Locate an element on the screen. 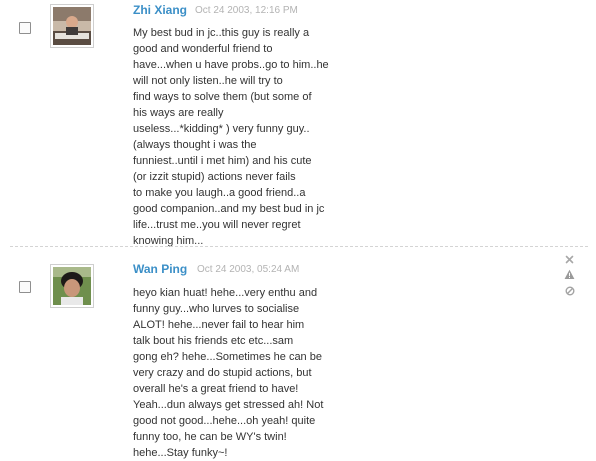 This screenshot has width=596, height=461. comment-line: good companion..and my best bud in jc is located at coordinates (229, 209).